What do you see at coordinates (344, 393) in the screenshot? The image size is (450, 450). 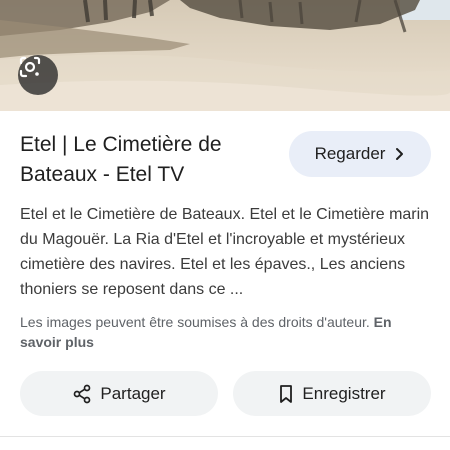 I see `save-button-label: Enregistrer` at bounding box center [344, 393].